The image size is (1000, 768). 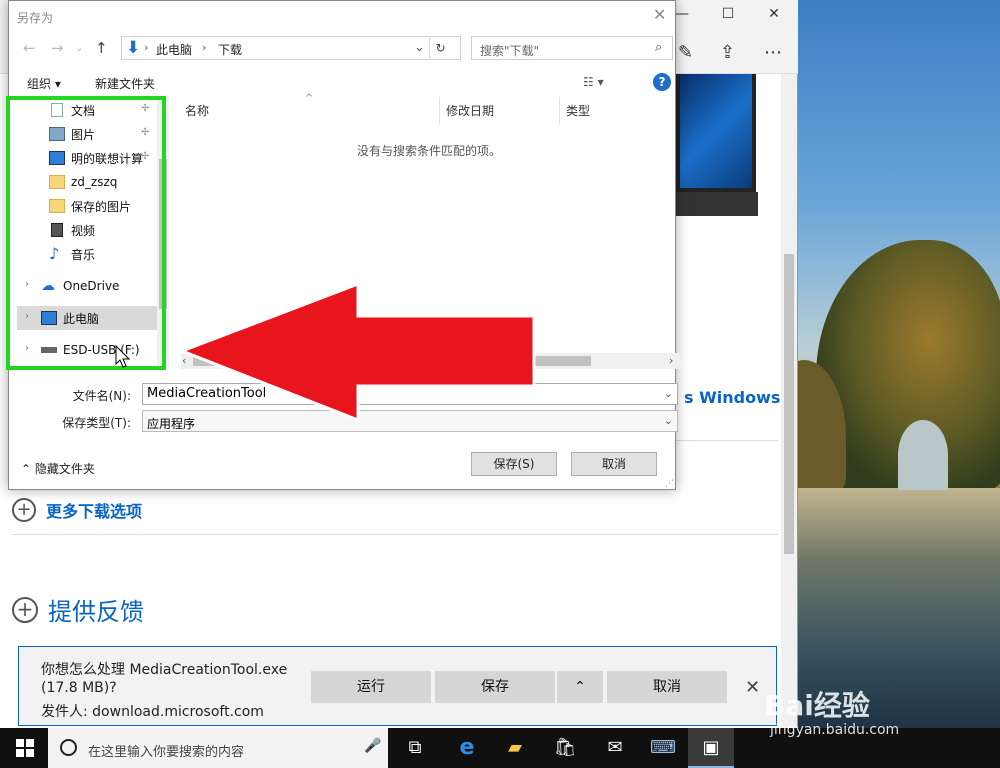 I want to click on cancel-download-button: 取消, so click(x=667, y=687).